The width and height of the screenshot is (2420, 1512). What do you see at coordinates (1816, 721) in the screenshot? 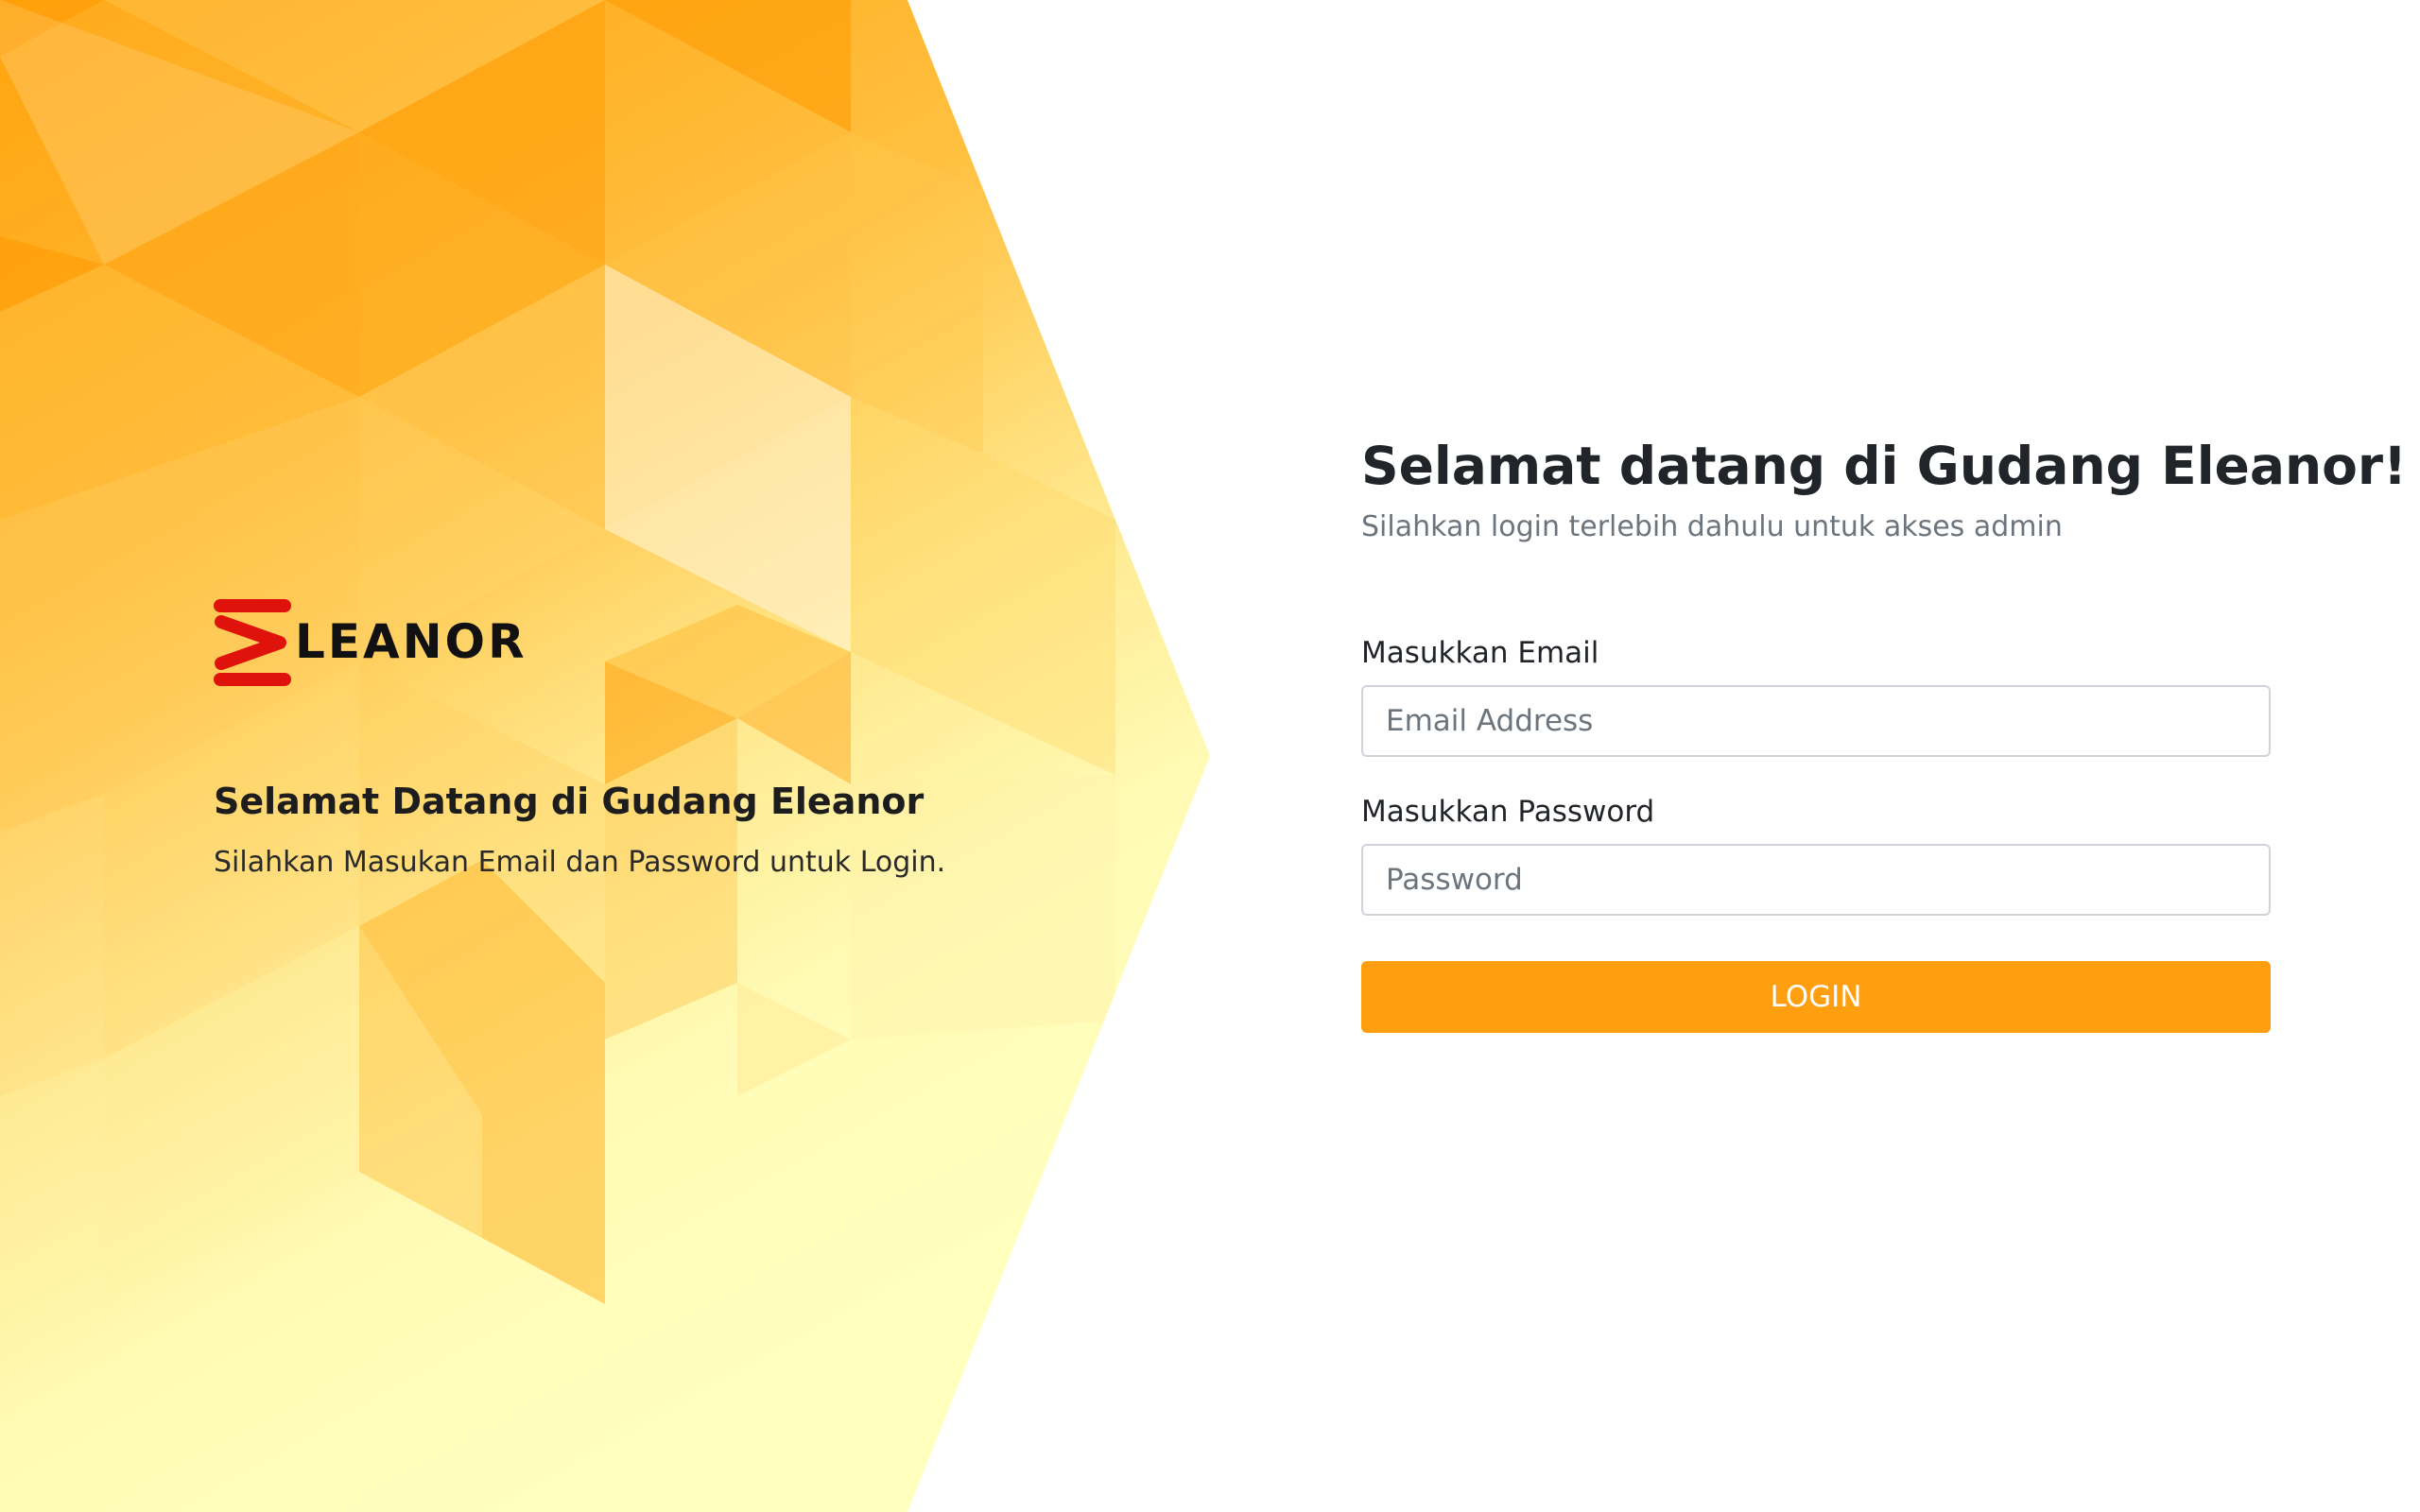
I see `email-field` at bounding box center [1816, 721].